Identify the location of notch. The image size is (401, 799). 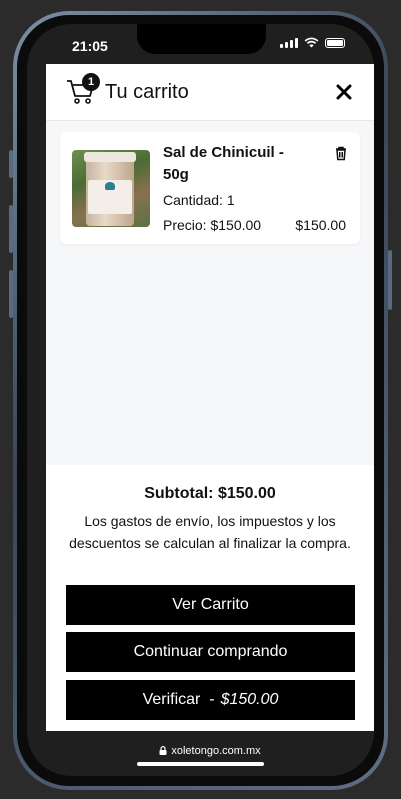
(201, 39).